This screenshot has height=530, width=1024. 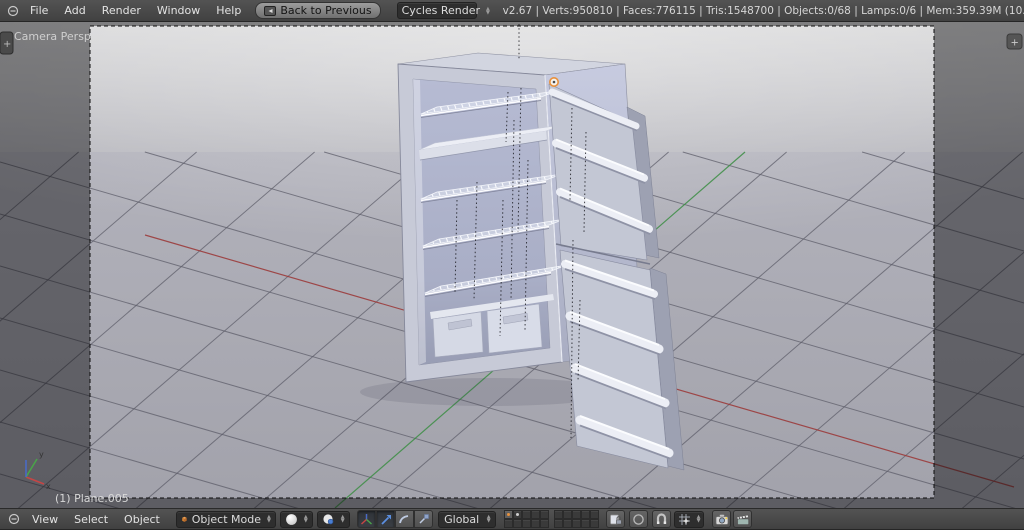 I want to click on scale-manipulator-button, so click(x=423, y=519).